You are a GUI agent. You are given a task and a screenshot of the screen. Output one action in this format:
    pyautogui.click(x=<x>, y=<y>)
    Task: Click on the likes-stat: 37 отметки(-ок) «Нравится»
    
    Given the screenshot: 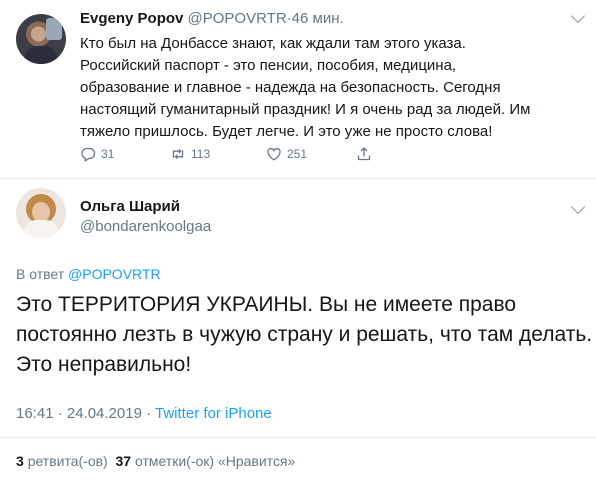 What is the action you would take?
    pyautogui.click(x=206, y=461)
    